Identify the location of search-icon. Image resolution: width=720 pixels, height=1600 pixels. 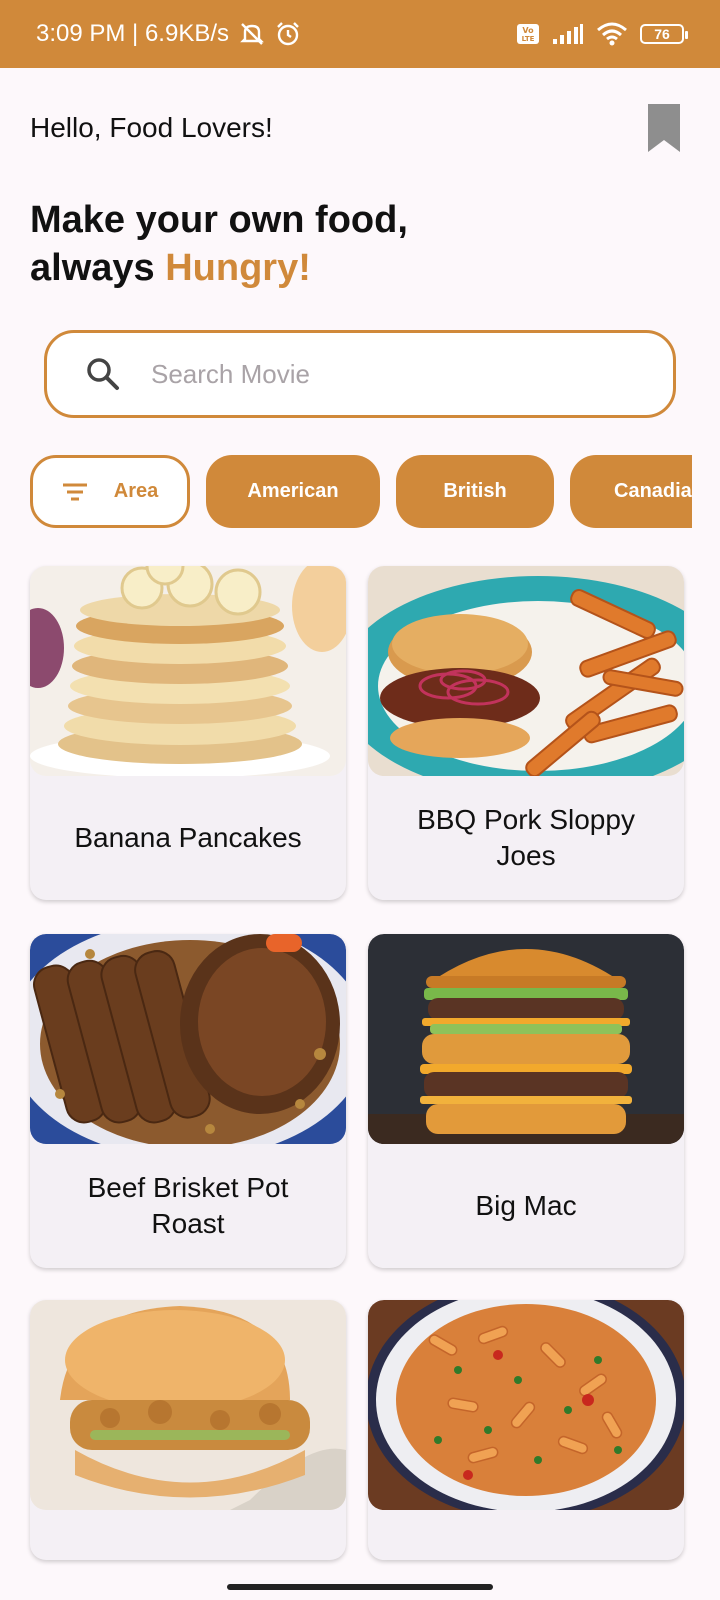
(103, 374).